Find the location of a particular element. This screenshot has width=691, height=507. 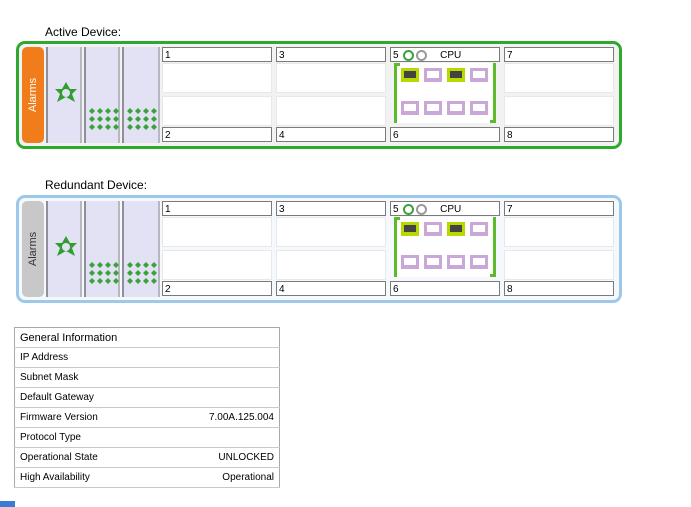

corner-button is located at coordinates (7, 504).